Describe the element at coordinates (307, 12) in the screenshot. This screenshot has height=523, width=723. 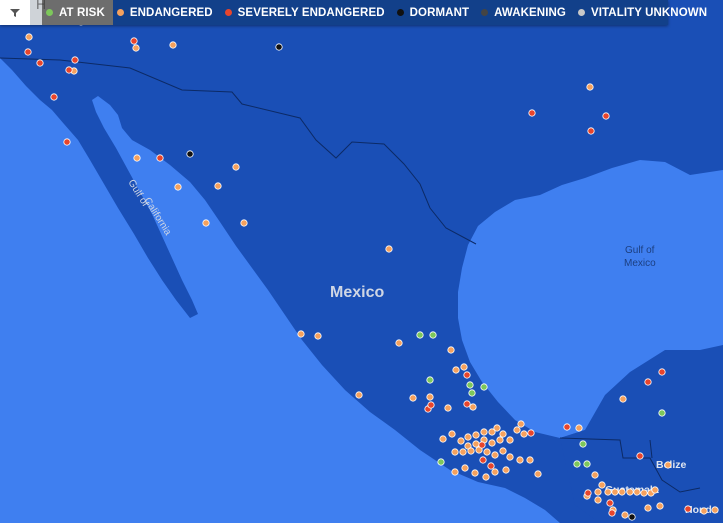
I see `legend-item-severely-endangered: SEVERELY ENDANGERED` at that location.